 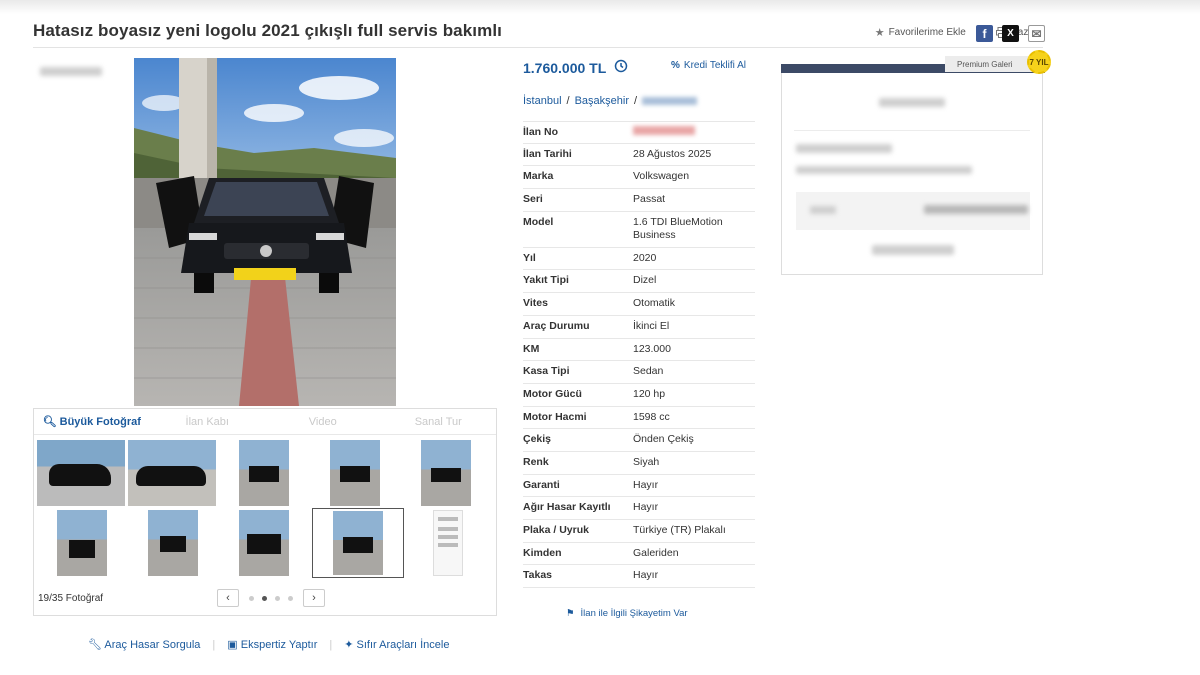 I want to click on favorite-button: ★ Favorilerime Ekle, so click(x=920, y=32).